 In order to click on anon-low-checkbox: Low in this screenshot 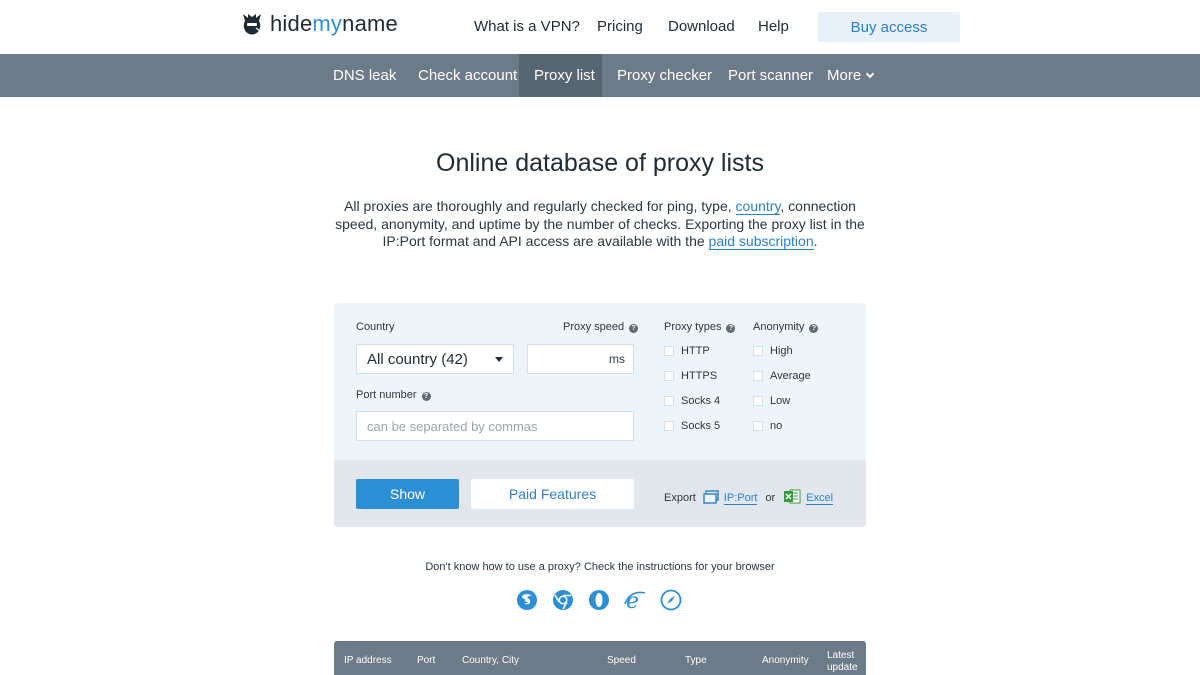, I will do `click(771, 401)`.